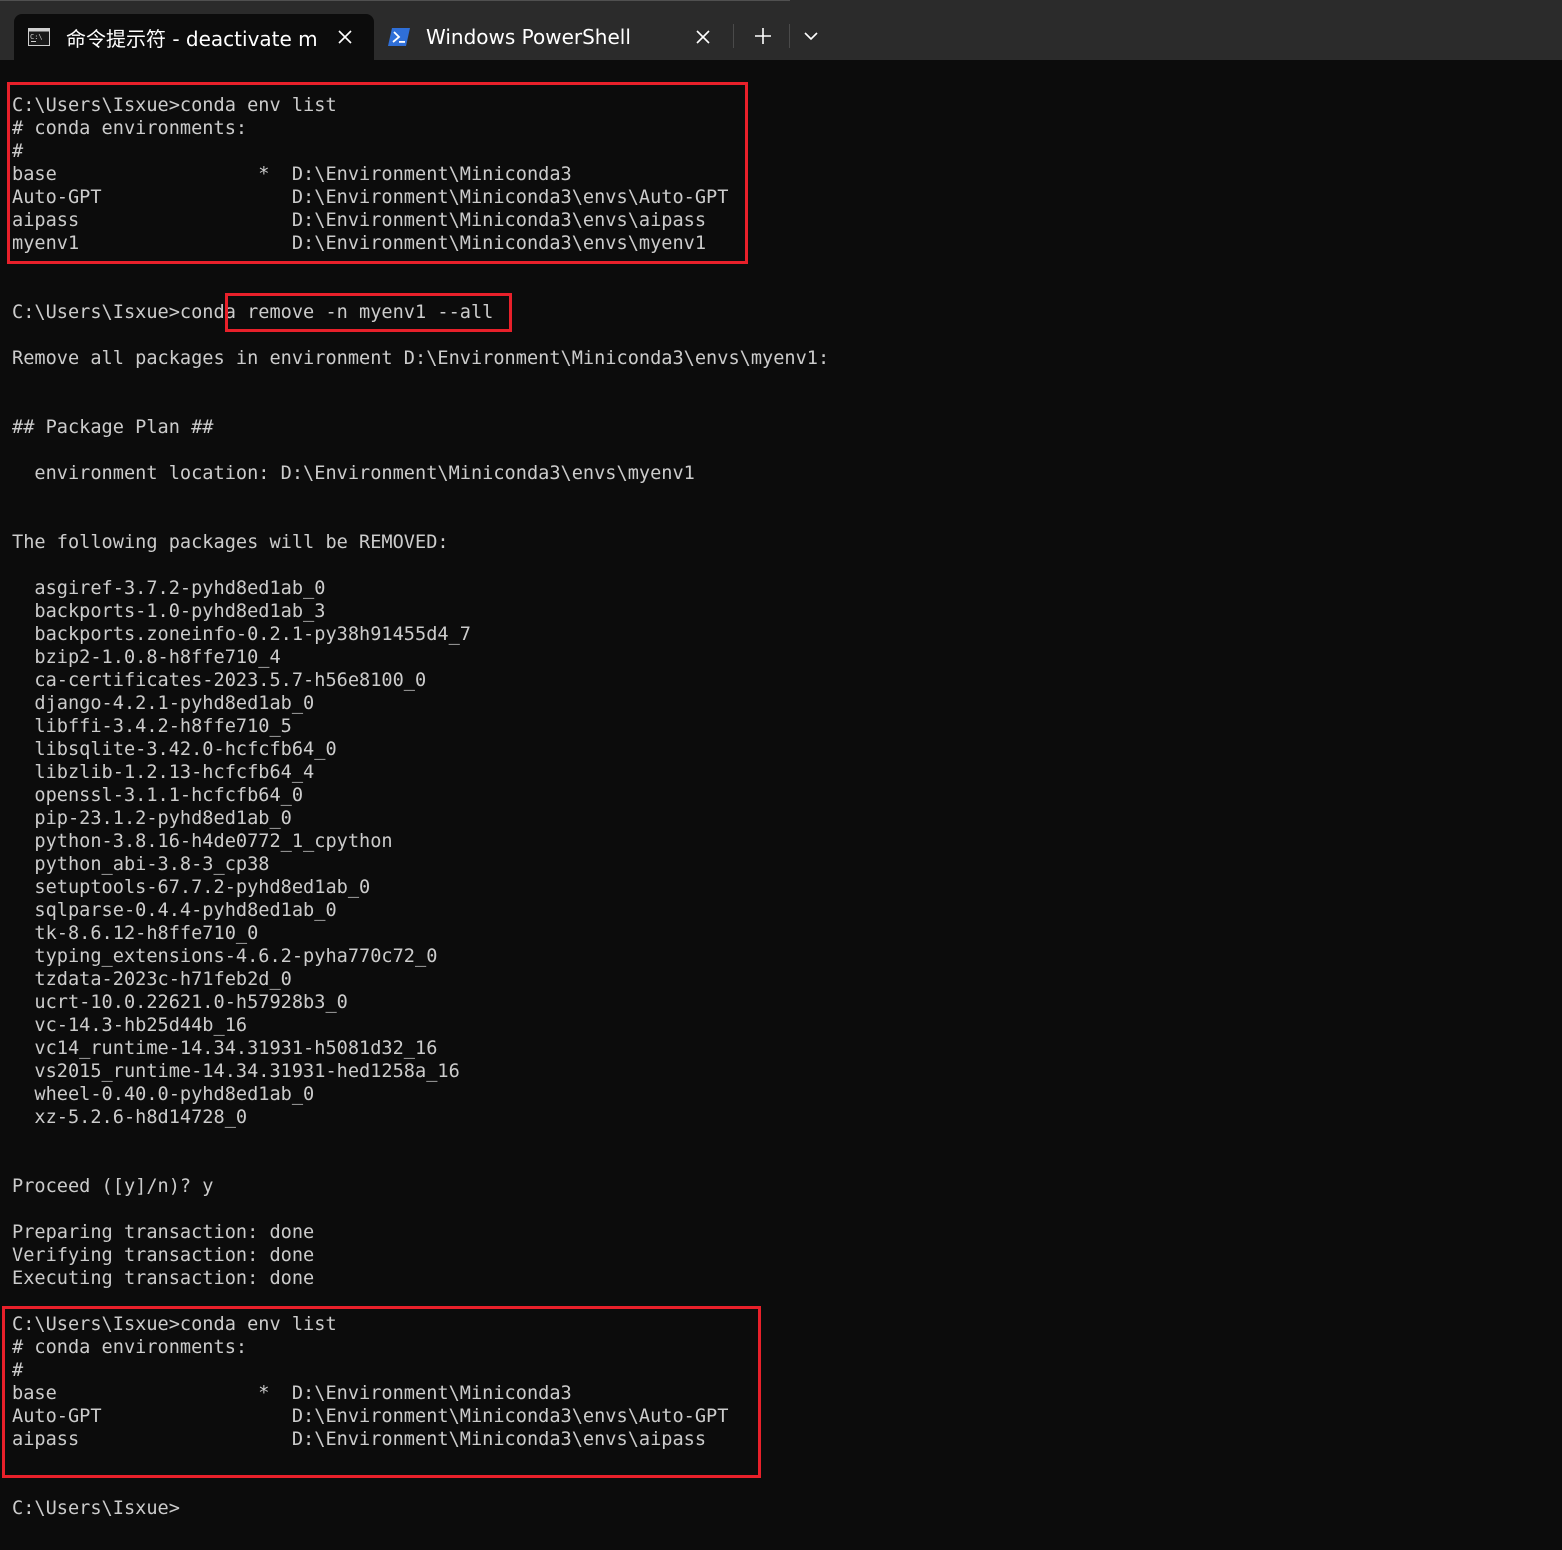 The image size is (1562, 1550). Describe the element at coordinates (174, 749) in the screenshot. I see `terminal-line: libsqlite-3.42.0-hcfcfb64_0` at that location.